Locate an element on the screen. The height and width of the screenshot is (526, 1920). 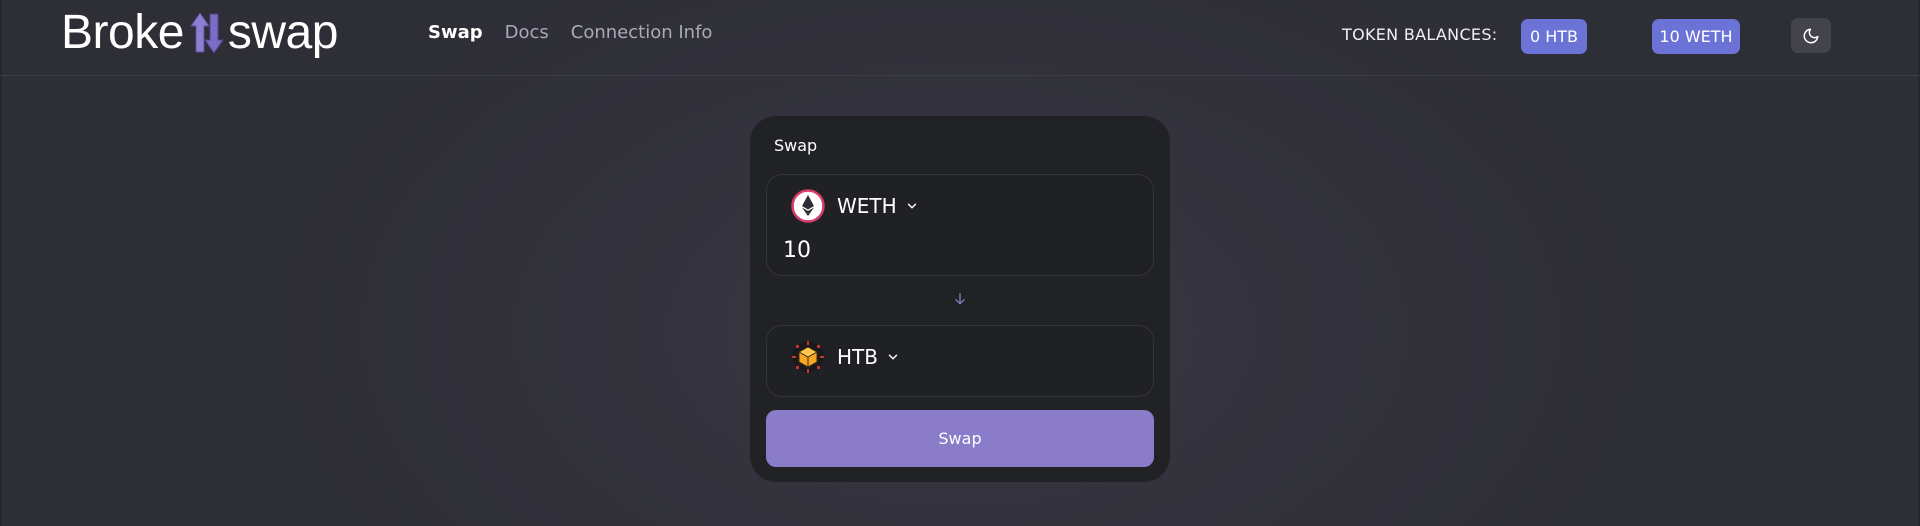
moon-icon is located at coordinates (1811, 35).